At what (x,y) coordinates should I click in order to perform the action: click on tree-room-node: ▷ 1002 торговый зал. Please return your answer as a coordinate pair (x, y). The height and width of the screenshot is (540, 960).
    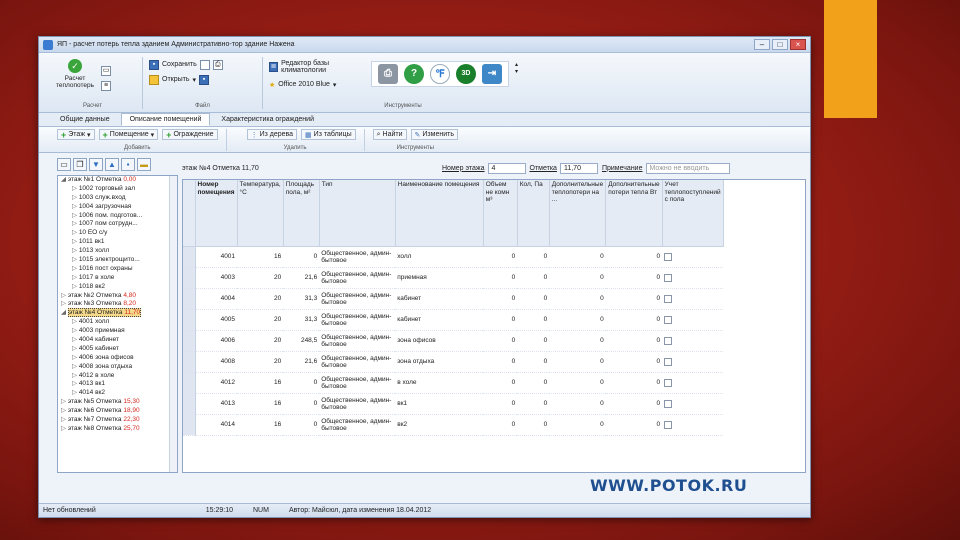
    Looking at the image, I should click on (117, 189).